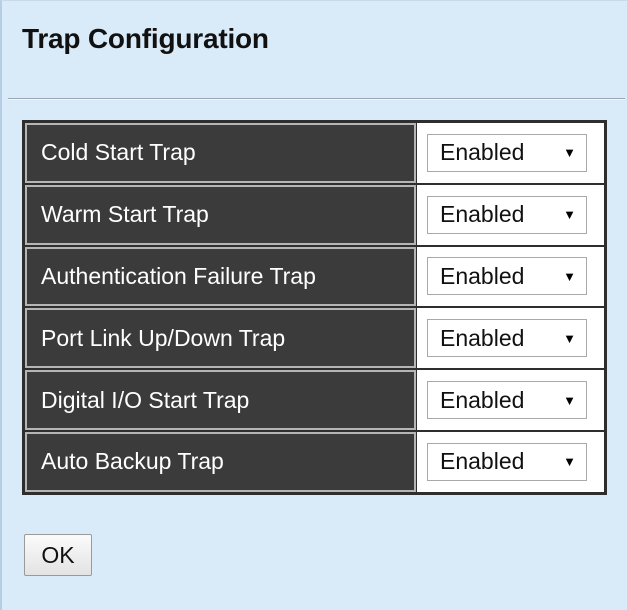 The width and height of the screenshot is (627, 610). Describe the element at coordinates (482, 275) in the screenshot. I see `authentication-failure-trap-selected-value: Enabled` at that location.